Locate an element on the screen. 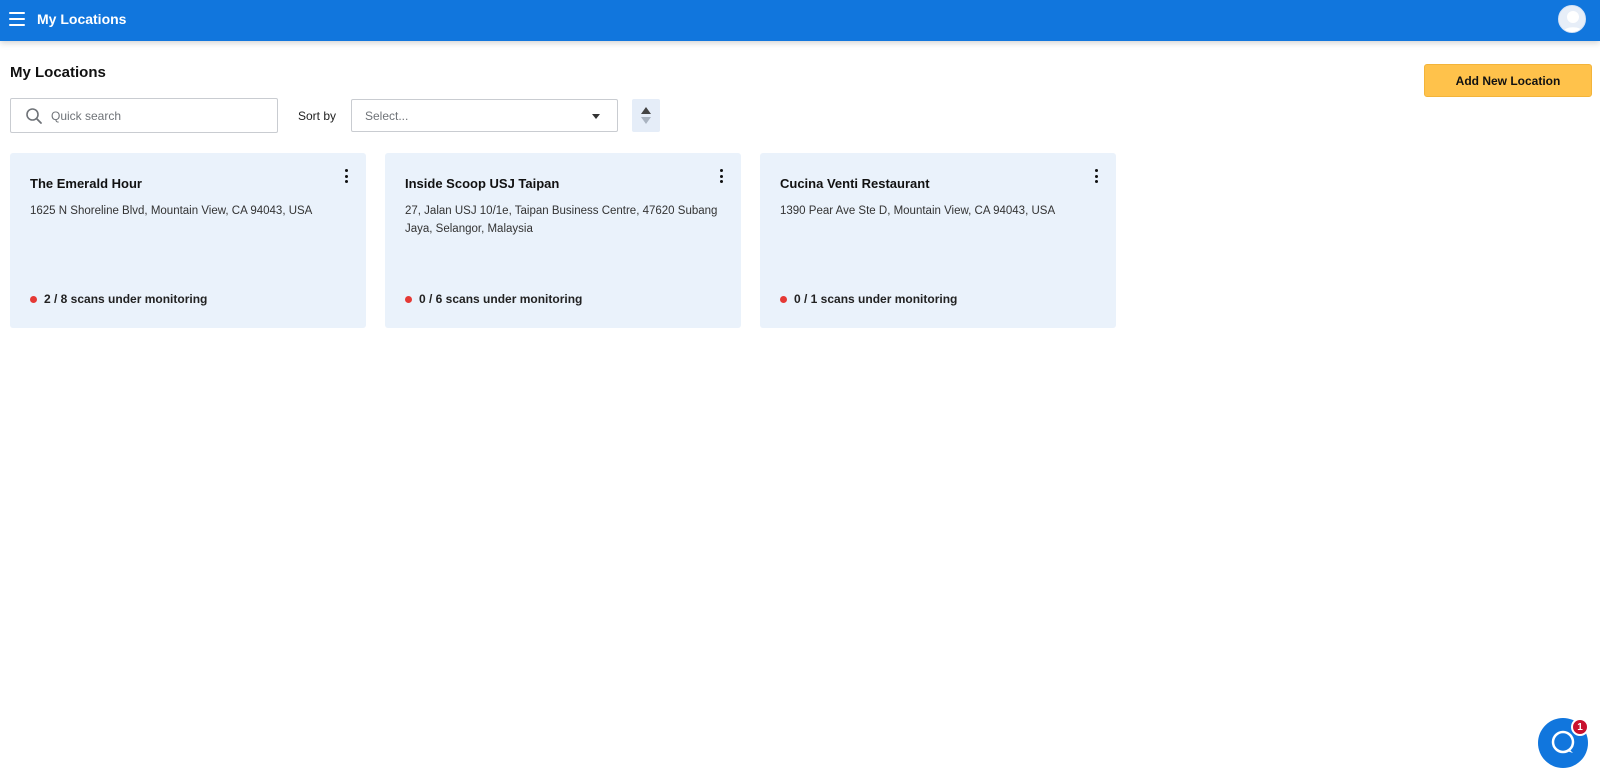  page-title: My Locations is located at coordinates (58, 72).